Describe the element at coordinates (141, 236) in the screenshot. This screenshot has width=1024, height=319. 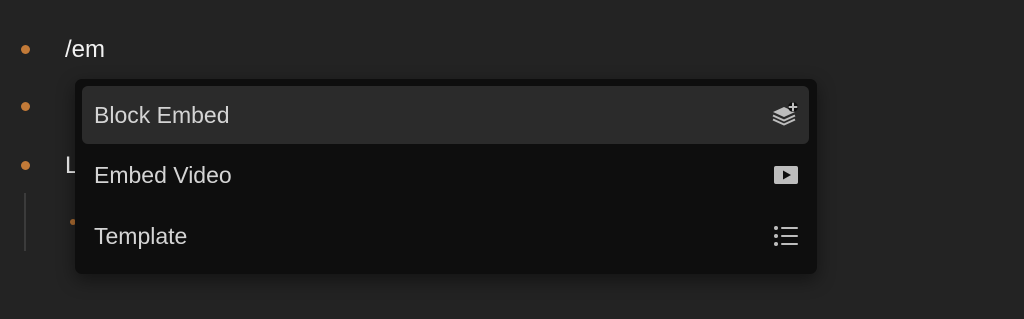
I see `menu-item-label: Template` at that location.